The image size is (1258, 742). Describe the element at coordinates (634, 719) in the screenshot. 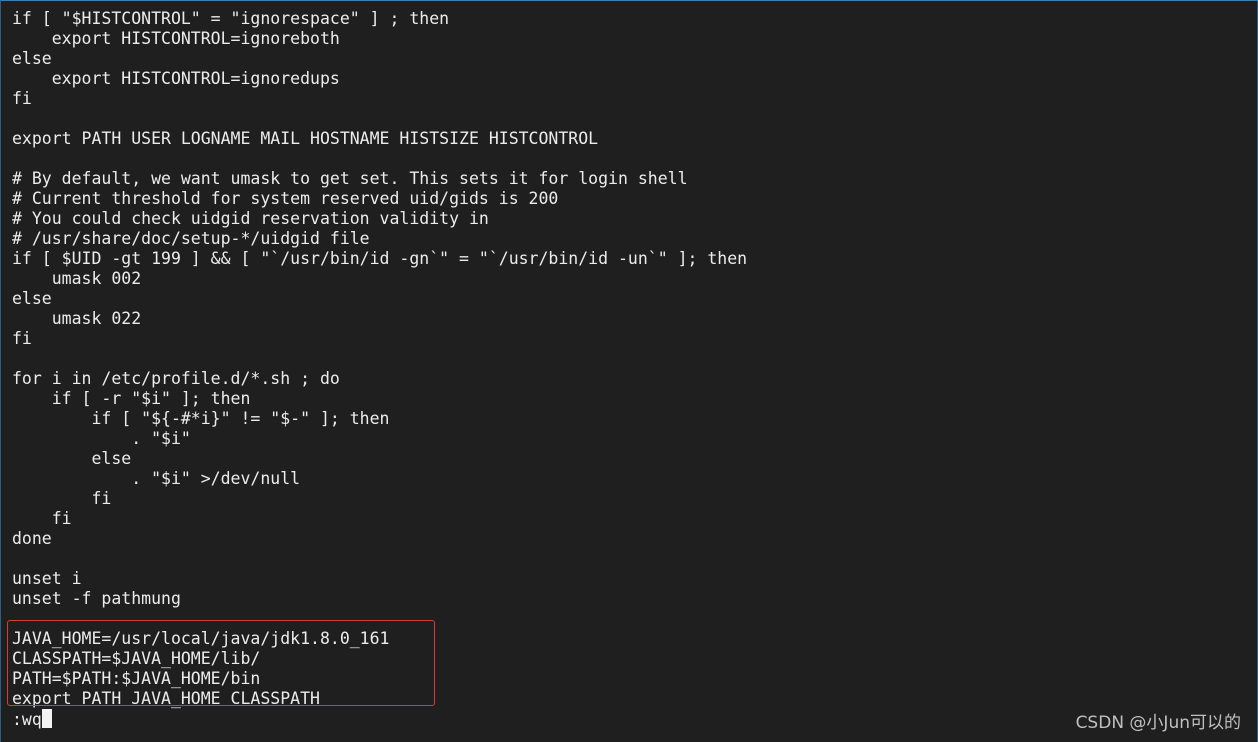

I see `vim-command-line: :wq` at that location.